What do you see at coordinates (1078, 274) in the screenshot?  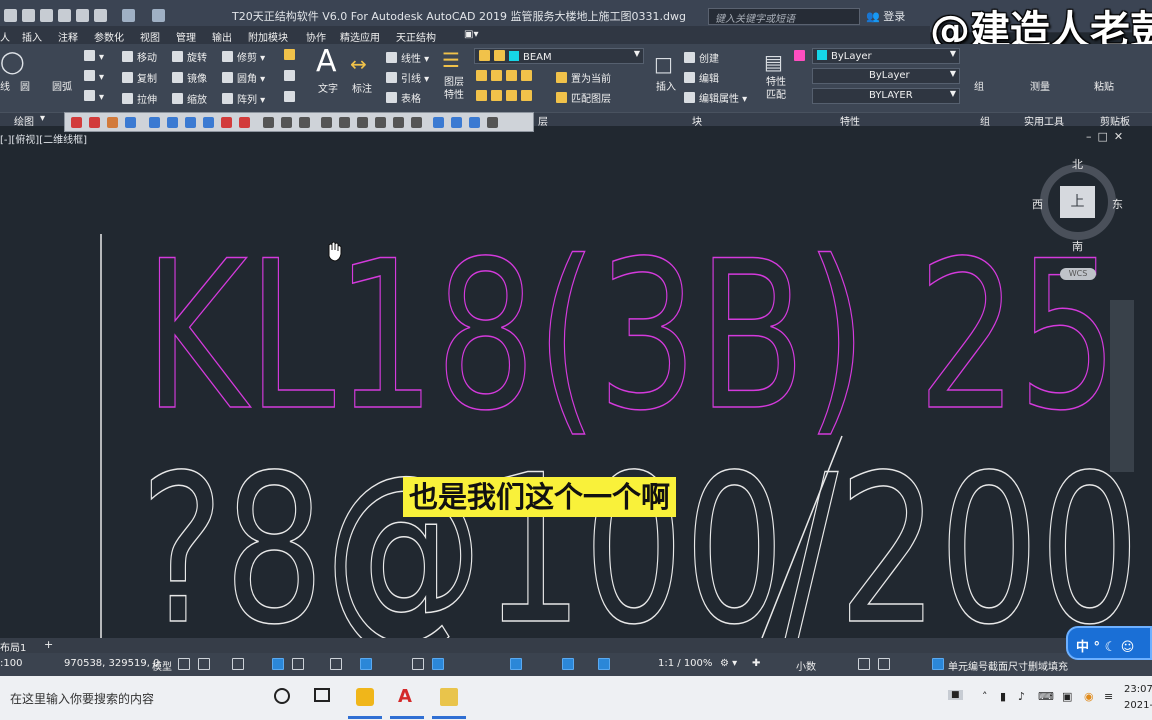 I see `wcs-menu: WCS` at bounding box center [1078, 274].